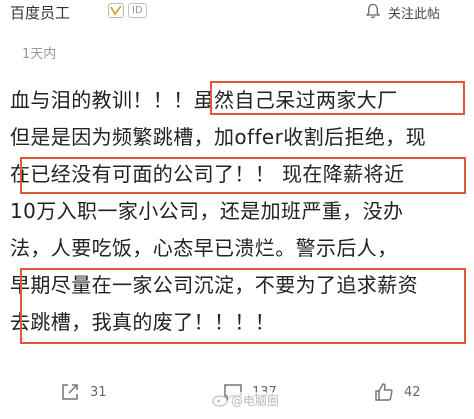 The height and width of the screenshot is (419, 474). What do you see at coordinates (218, 137) in the screenshot?
I see `post-line-2: 但是是因为频繁跳槽，加offer收割后拒绝，现` at bounding box center [218, 137].